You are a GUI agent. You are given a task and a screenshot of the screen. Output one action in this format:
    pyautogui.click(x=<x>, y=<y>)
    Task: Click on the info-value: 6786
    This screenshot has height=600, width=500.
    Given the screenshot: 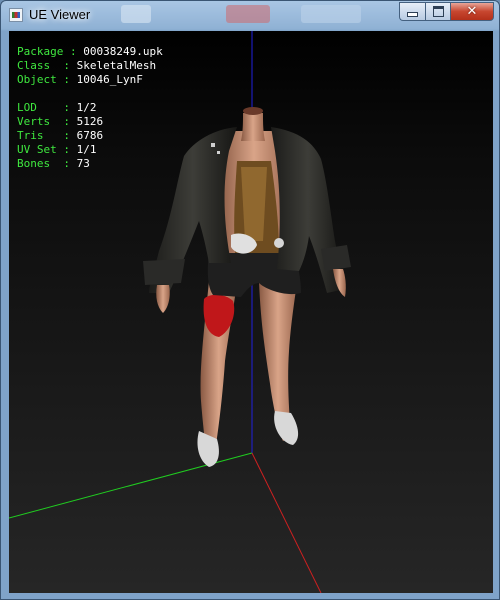 What is the action you would take?
    pyautogui.click(x=90, y=135)
    